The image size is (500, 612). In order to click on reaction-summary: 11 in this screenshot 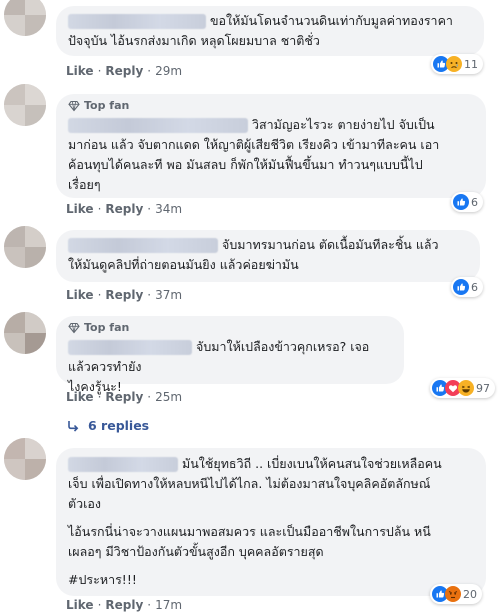, I will do `click(457, 64)`.